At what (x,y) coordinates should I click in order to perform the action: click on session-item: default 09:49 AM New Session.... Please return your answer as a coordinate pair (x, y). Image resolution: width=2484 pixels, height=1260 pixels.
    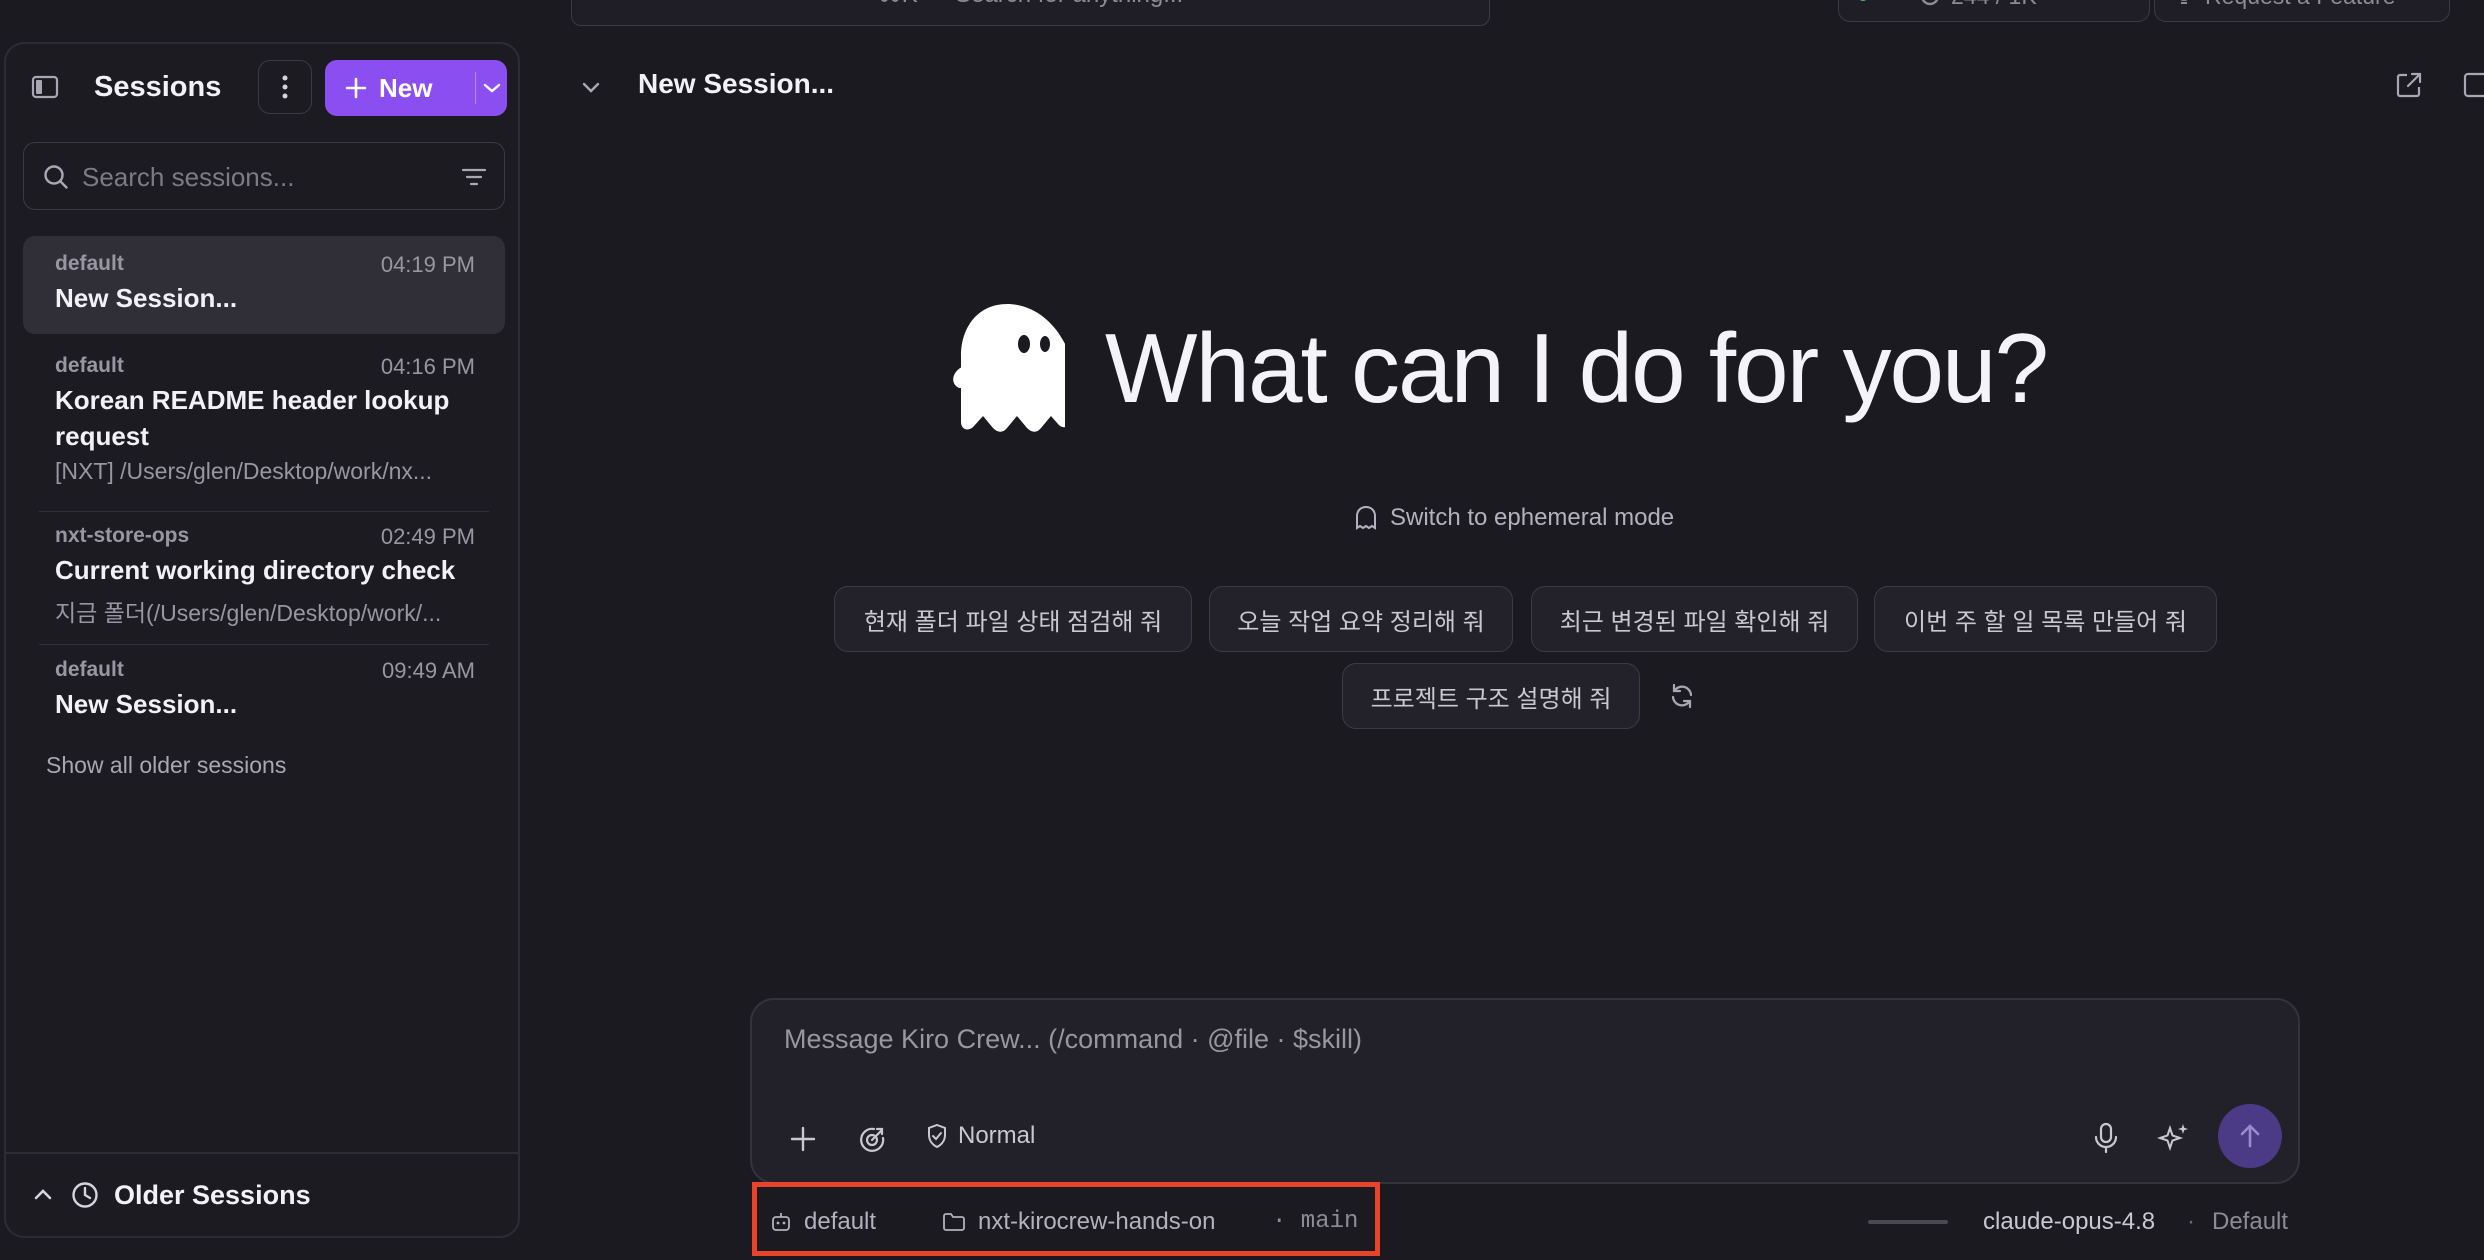
    Looking at the image, I should click on (264, 694).